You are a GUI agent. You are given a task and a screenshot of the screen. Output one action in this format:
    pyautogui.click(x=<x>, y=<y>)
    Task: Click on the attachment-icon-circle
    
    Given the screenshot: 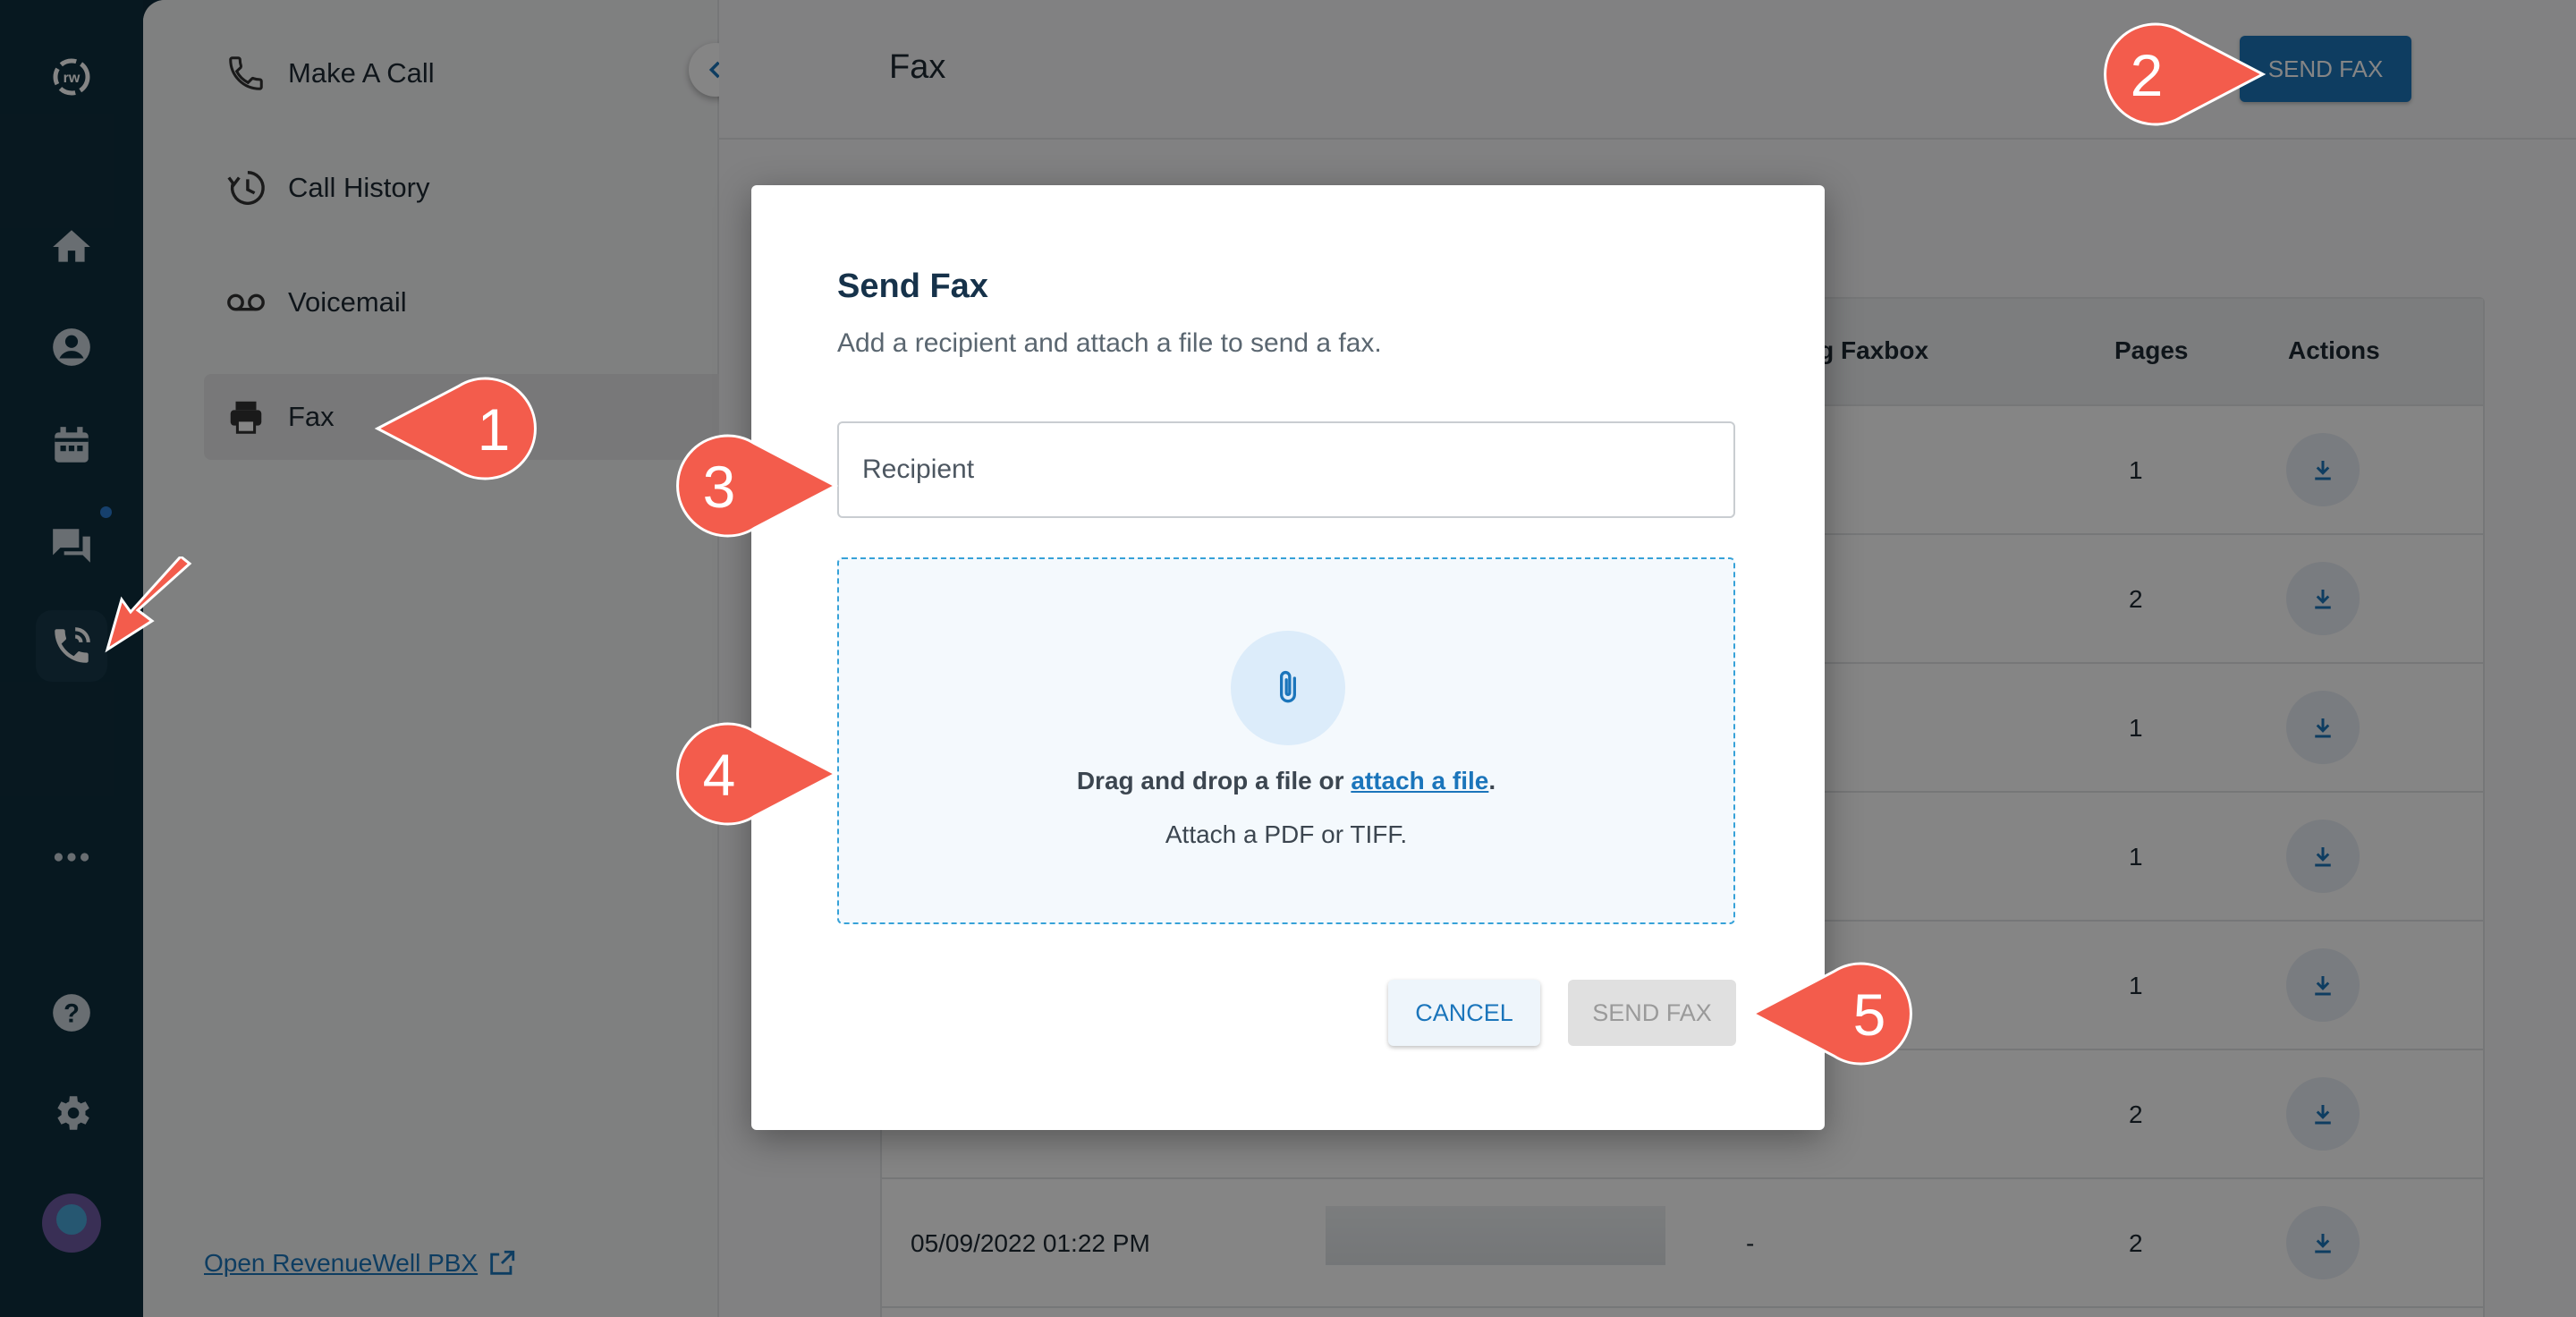 What is the action you would take?
    pyautogui.click(x=1288, y=688)
    